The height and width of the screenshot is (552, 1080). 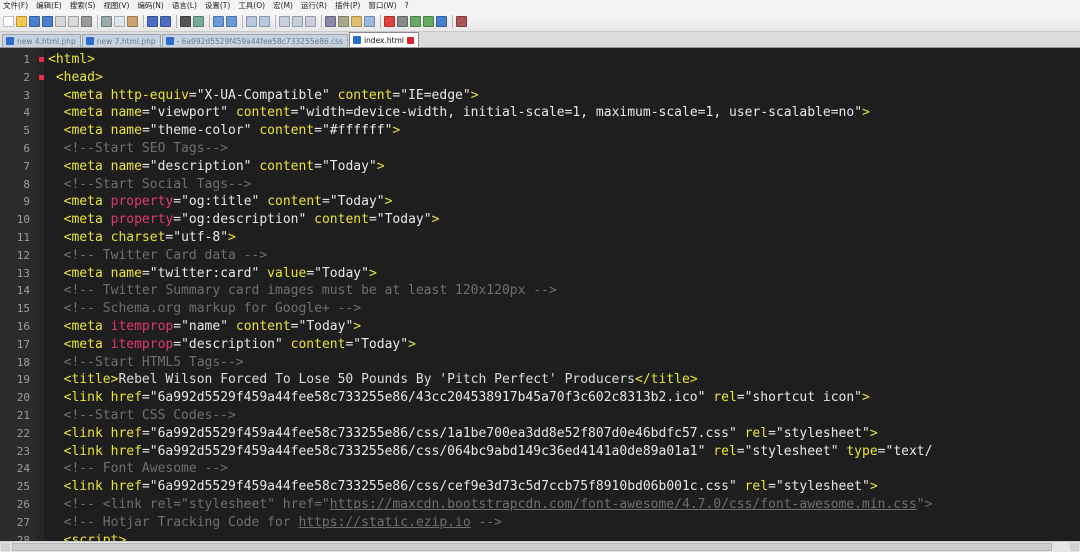 What do you see at coordinates (532, 547) in the screenshot?
I see `scrollbar-thumb` at bounding box center [532, 547].